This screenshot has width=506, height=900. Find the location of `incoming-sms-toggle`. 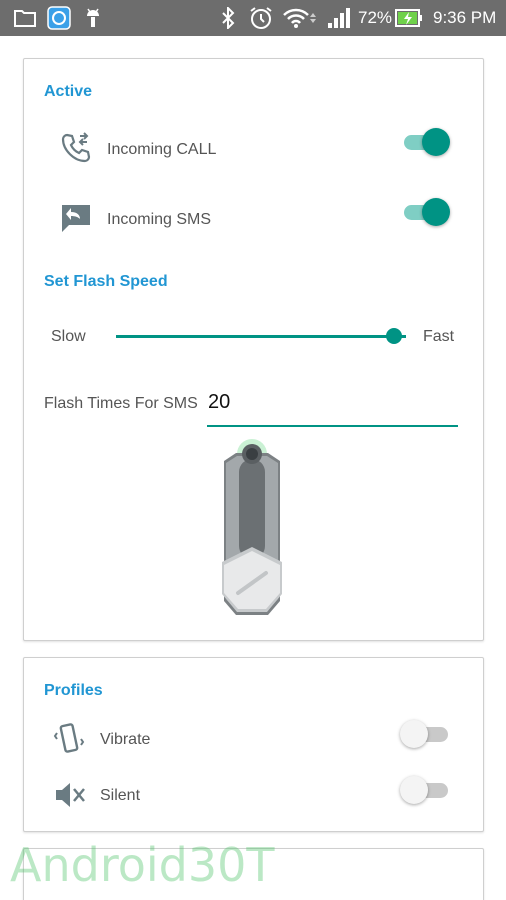

incoming-sms-toggle is located at coordinates (426, 212).